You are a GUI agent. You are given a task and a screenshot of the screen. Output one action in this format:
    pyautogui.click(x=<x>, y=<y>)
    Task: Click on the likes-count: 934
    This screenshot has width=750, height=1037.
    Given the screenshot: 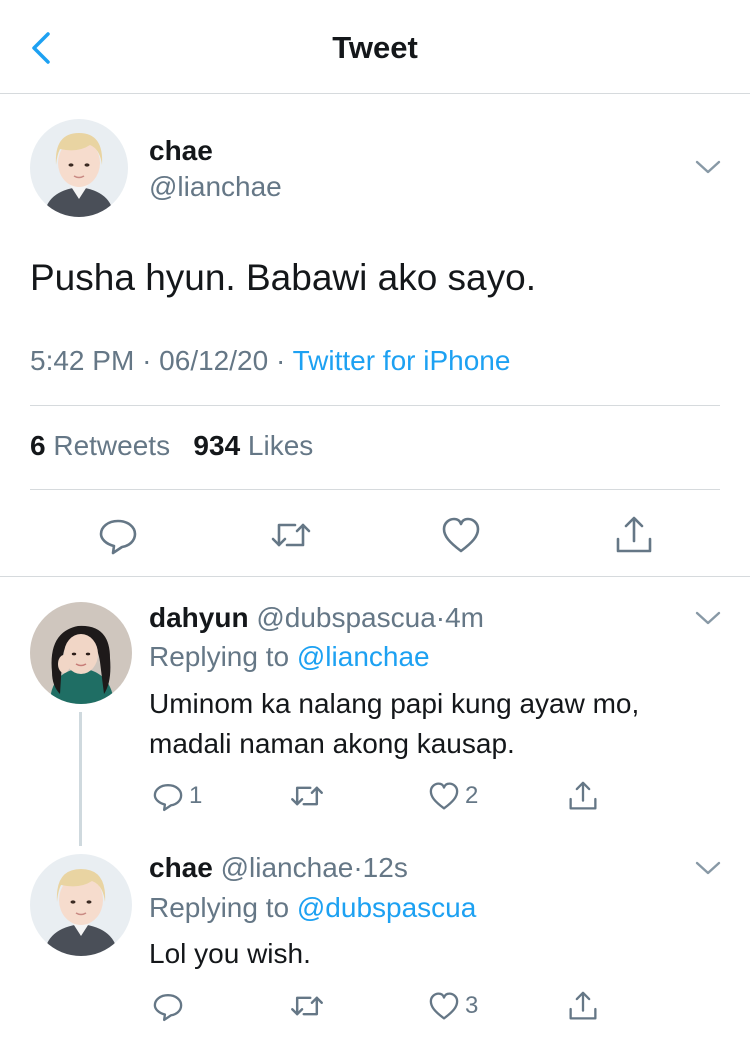 What is the action you would take?
    pyautogui.click(x=217, y=445)
    